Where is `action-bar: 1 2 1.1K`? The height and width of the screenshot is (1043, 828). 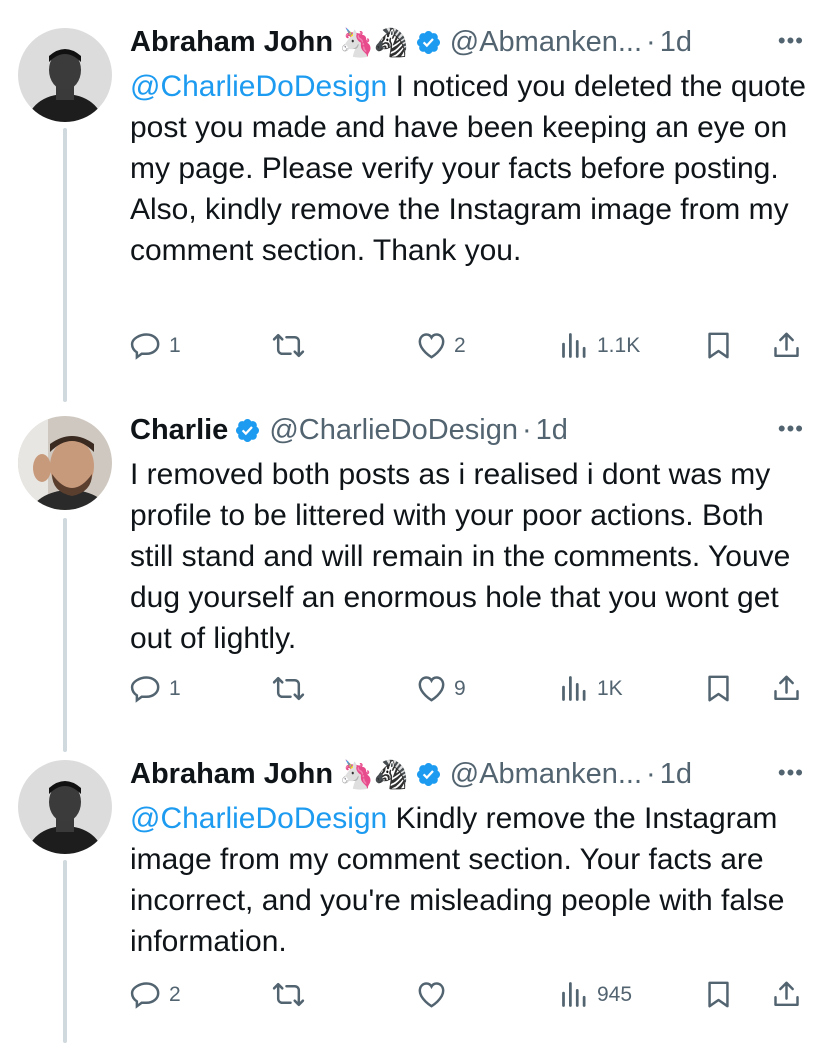
action-bar: 1 2 1.1K is located at coordinates (469, 349).